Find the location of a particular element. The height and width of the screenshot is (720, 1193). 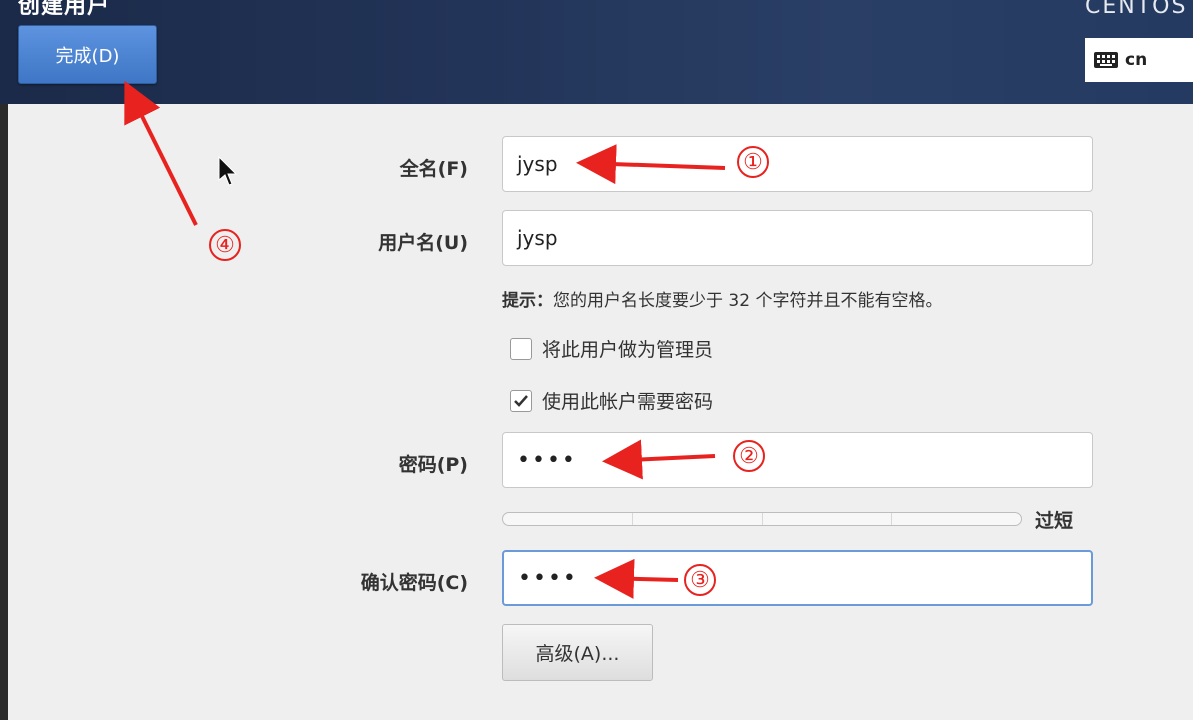

annotation-step1: ① is located at coordinates (753, 162).